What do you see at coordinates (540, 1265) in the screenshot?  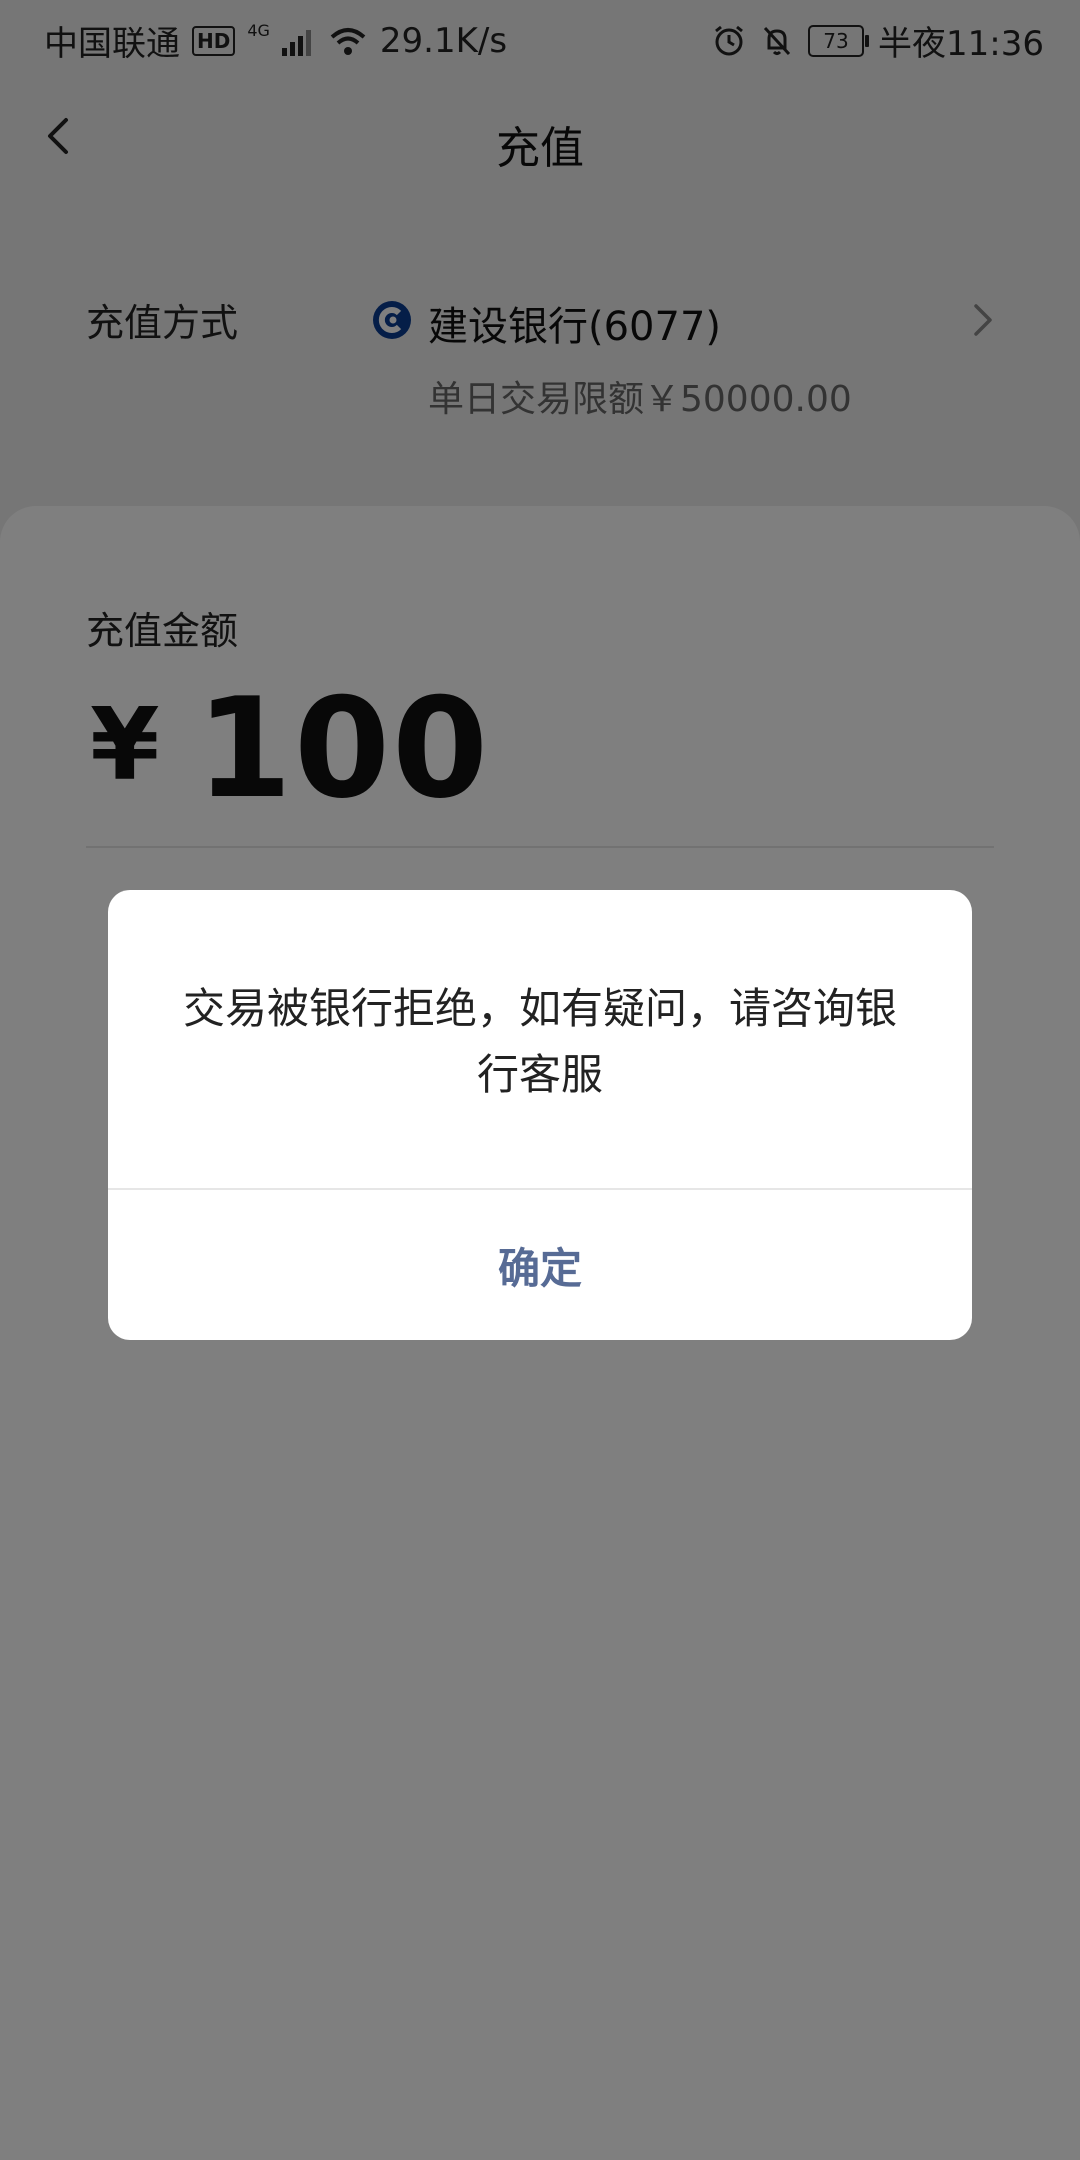 I see `confirm-button: 确定` at bounding box center [540, 1265].